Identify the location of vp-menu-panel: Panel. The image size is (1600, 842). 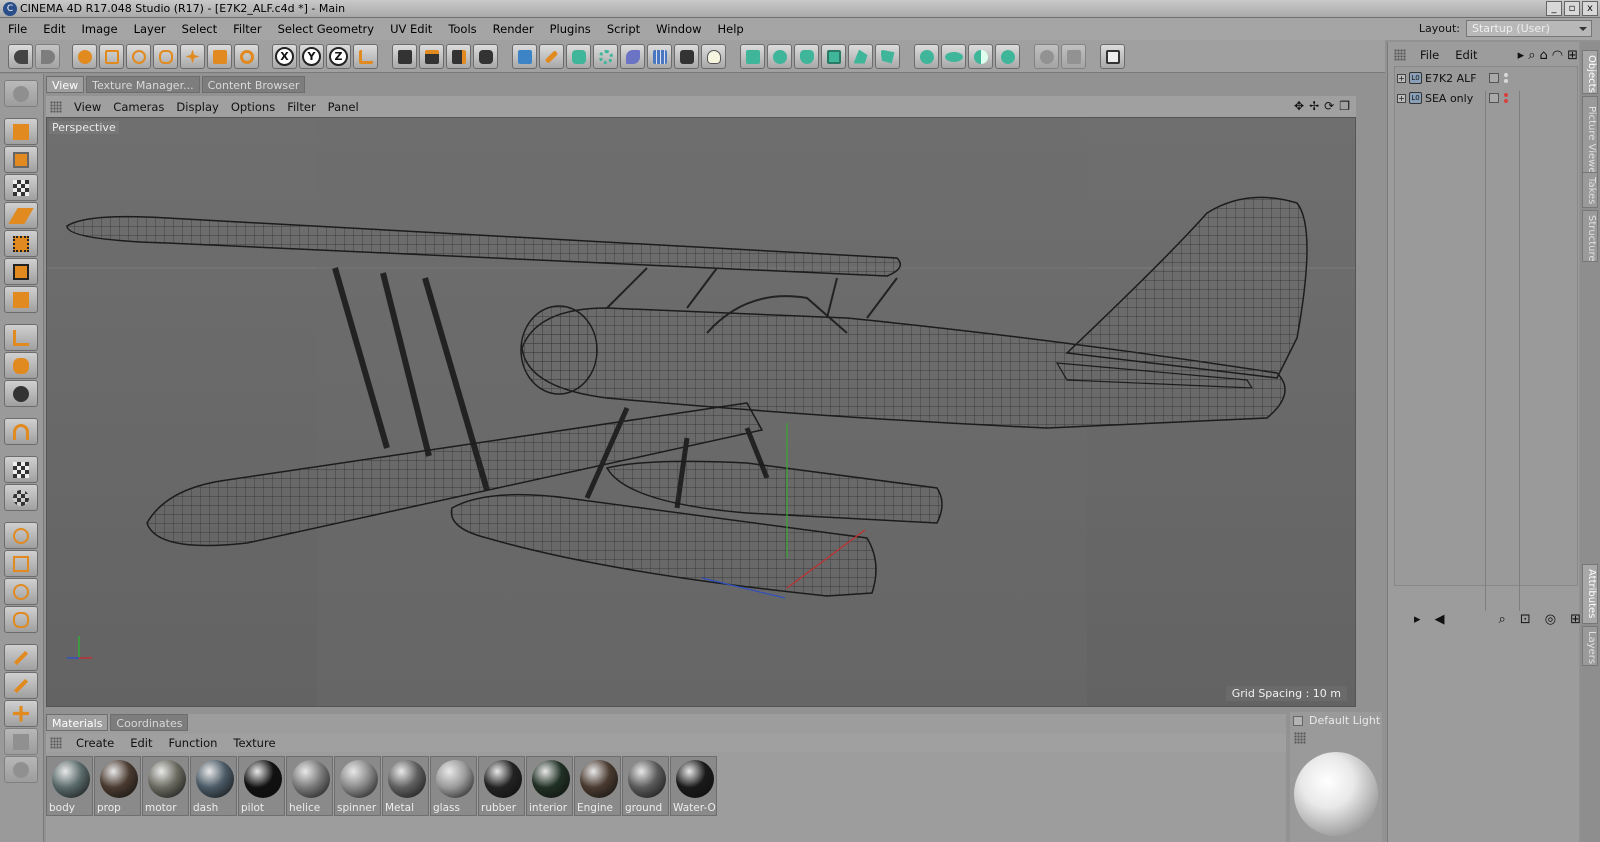
(343, 107).